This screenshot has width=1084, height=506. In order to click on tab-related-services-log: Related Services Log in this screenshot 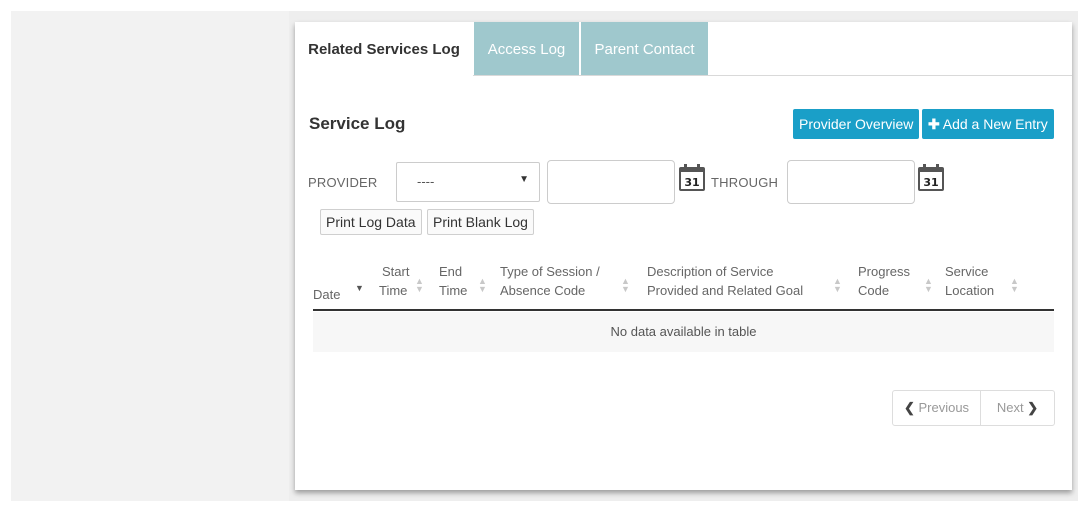, I will do `click(384, 48)`.